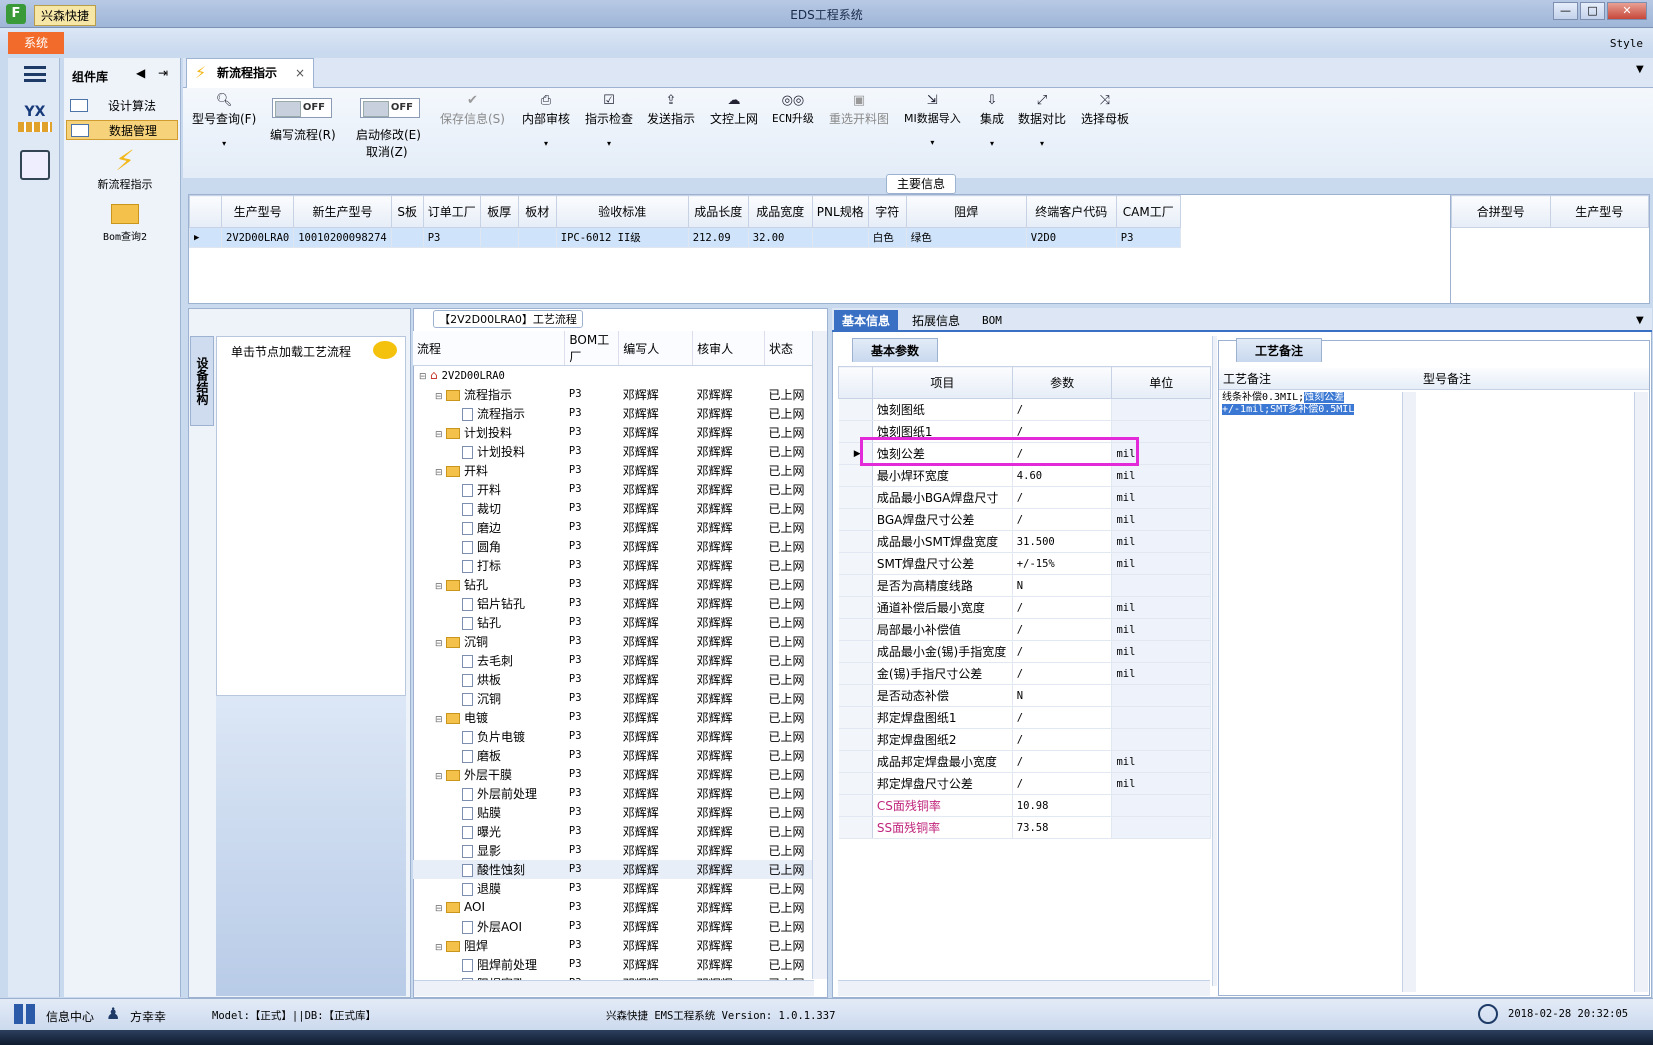 The height and width of the screenshot is (1045, 1653). What do you see at coordinates (489, 812) in the screenshot?
I see `tree-node: 贴膜` at bounding box center [489, 812].